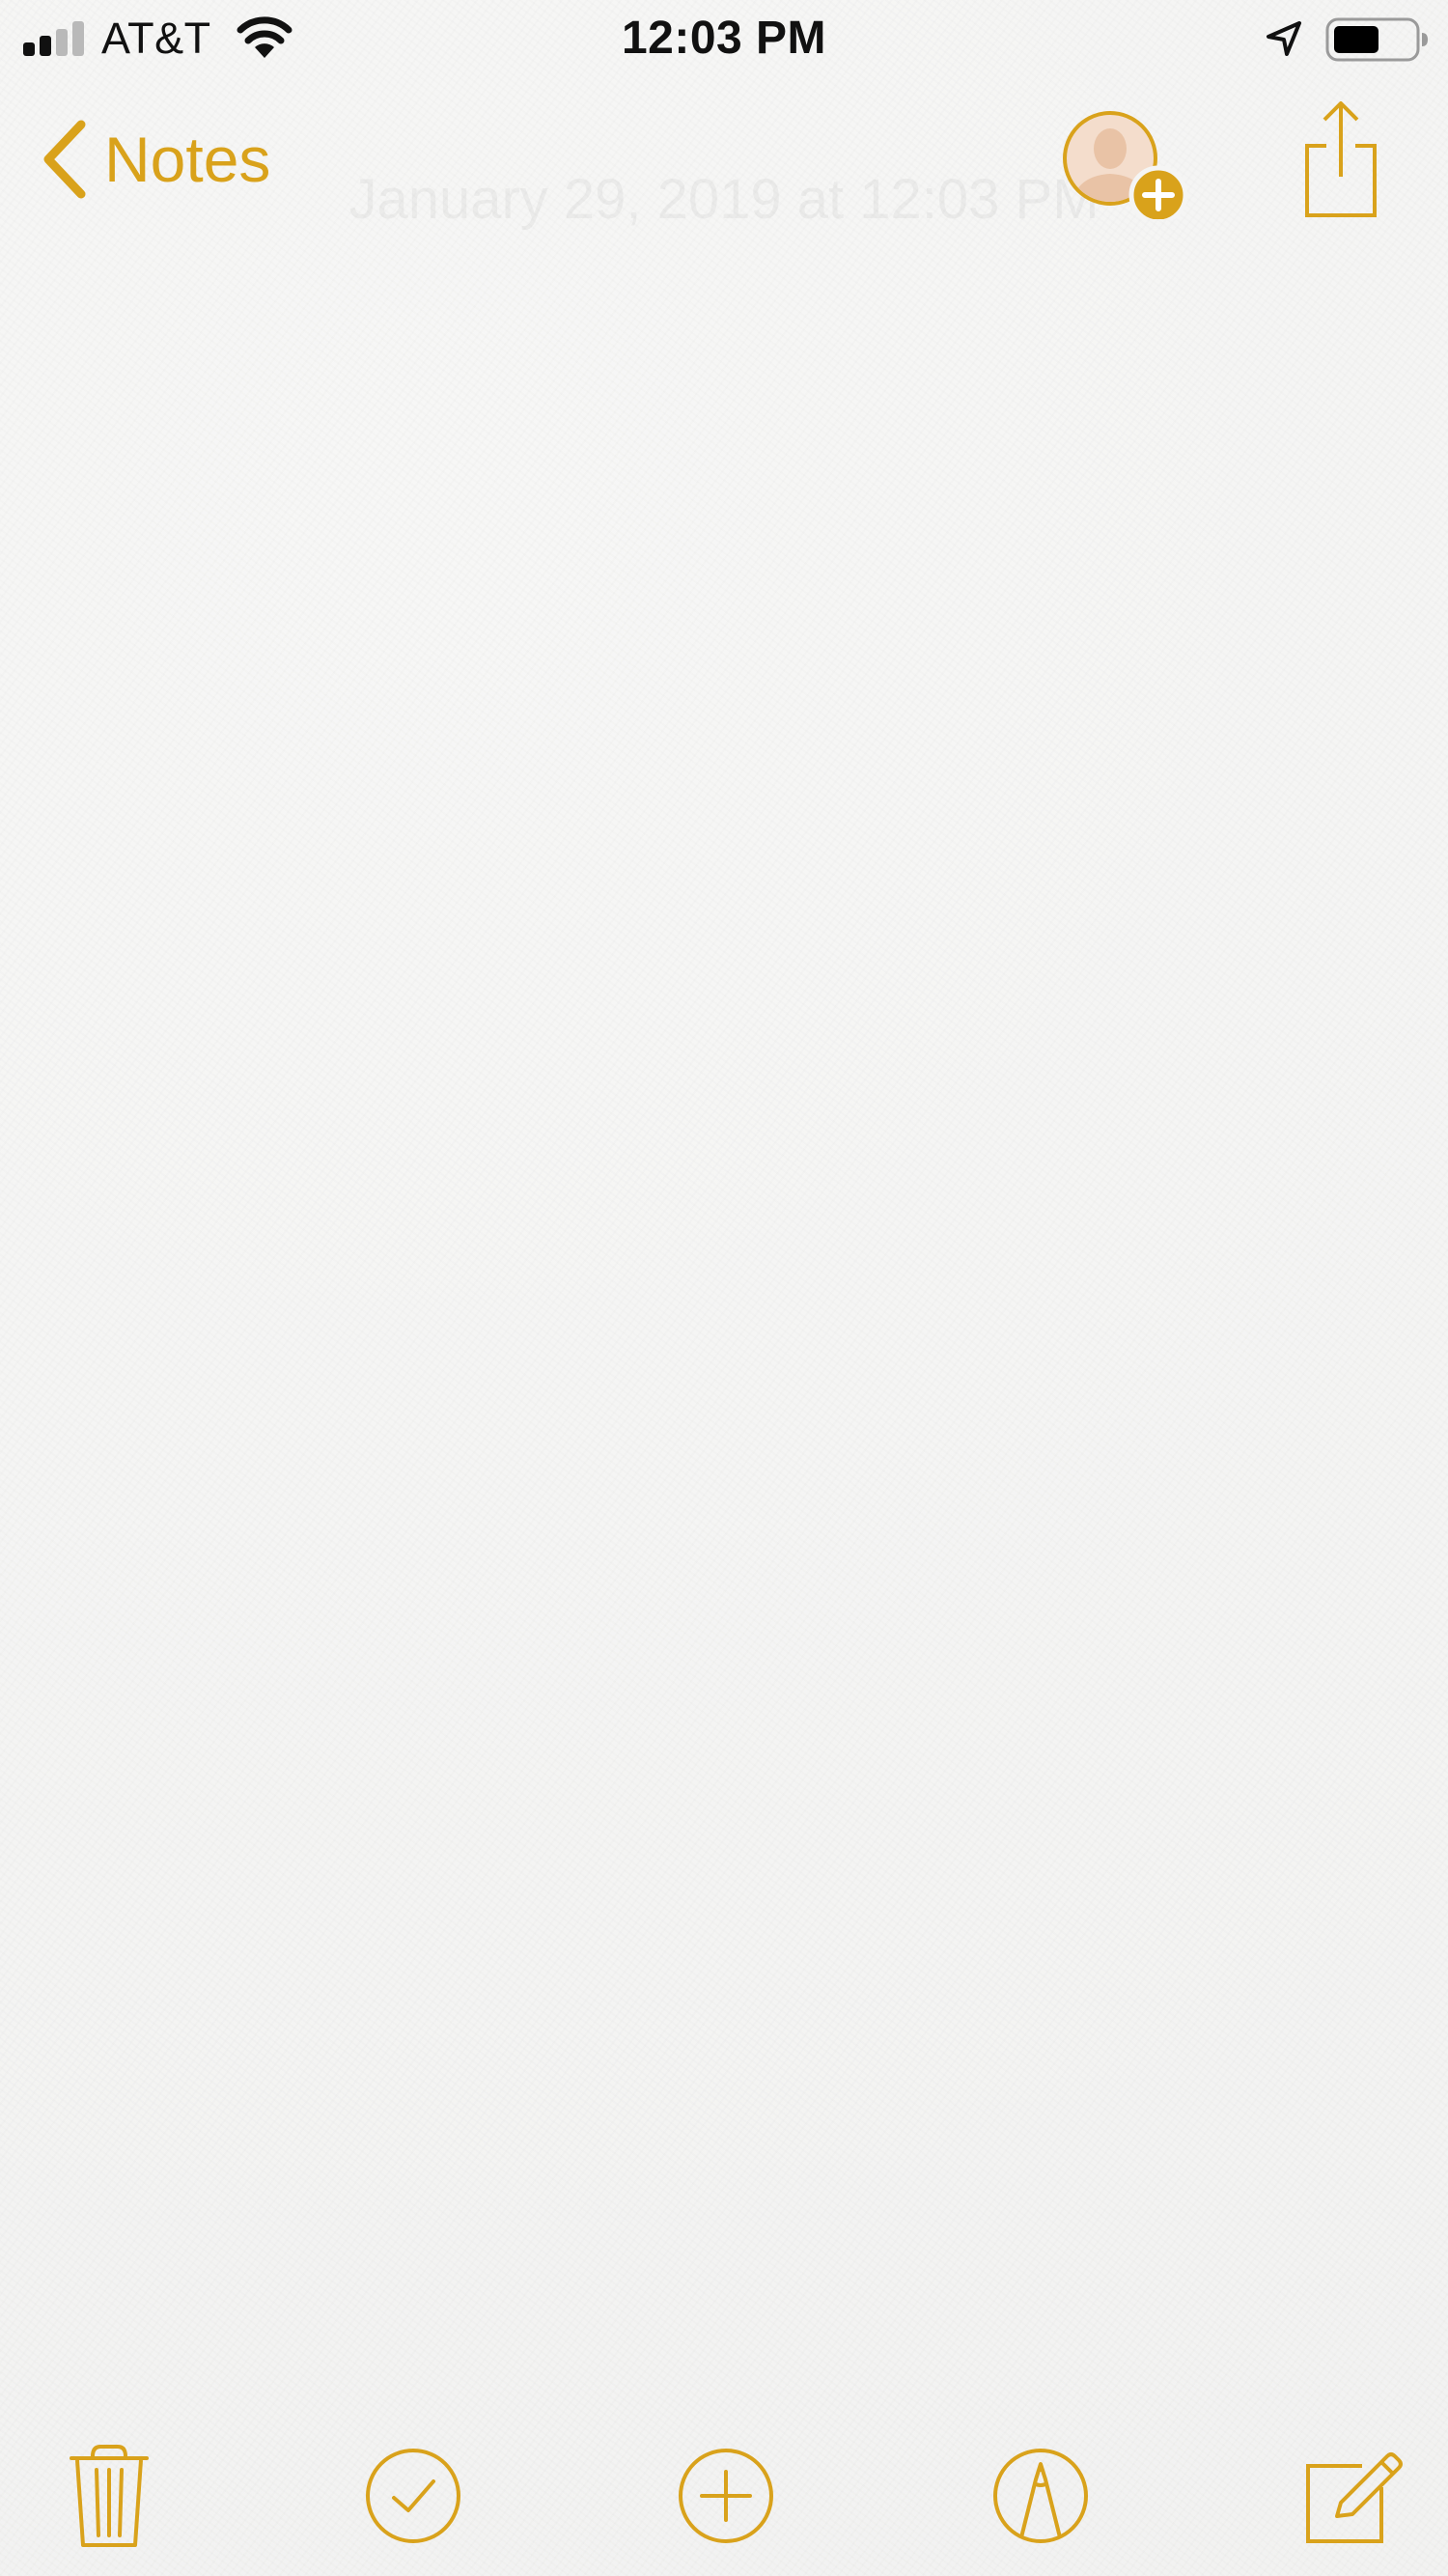  I want to click on back-to-notes-button: Notes, so click(154, 160).